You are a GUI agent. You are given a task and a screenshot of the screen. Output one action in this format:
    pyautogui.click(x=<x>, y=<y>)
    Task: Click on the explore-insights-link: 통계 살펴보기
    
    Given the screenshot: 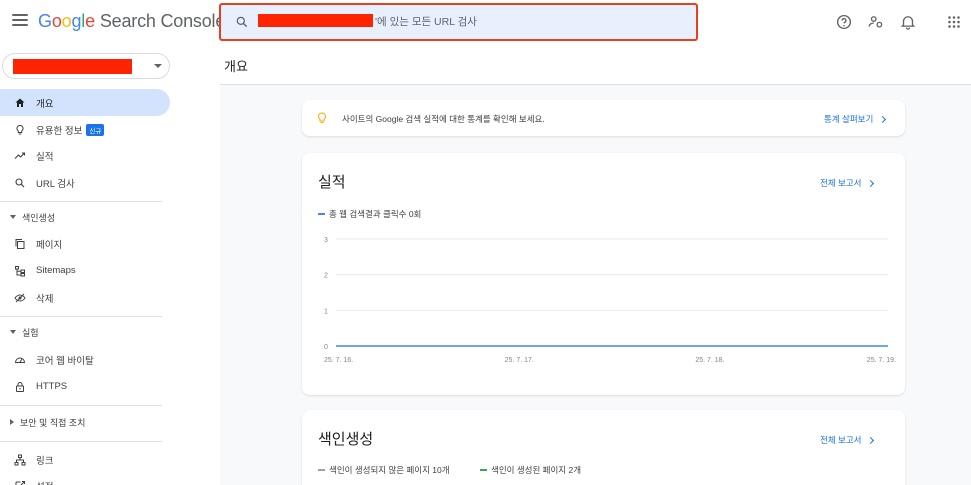 What is the action you would take?
    pyautogui.click(x=855, y=119)
    